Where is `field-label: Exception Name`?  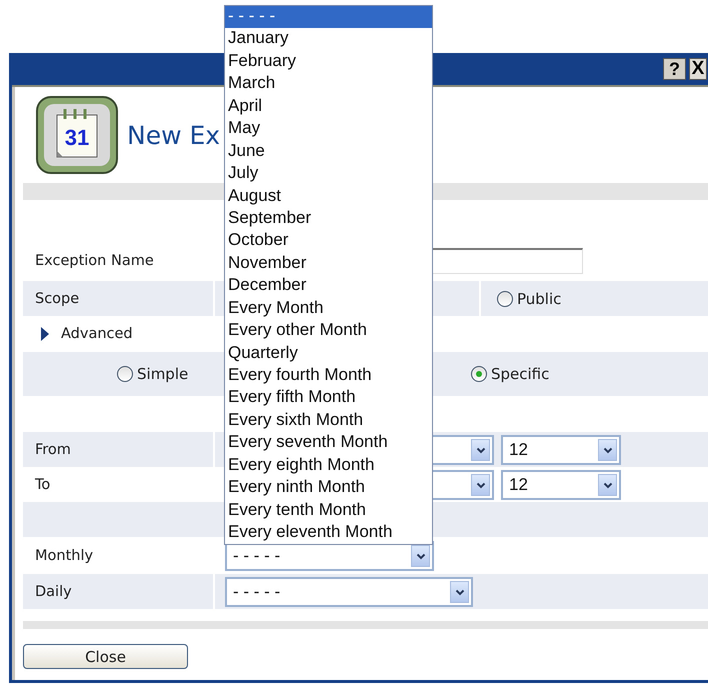
field-label: Exception Name is located at coordinates (94, 261).